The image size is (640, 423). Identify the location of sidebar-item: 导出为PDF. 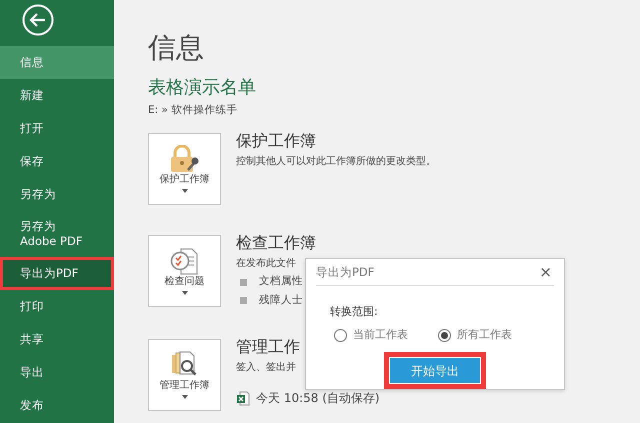
(57, 273).